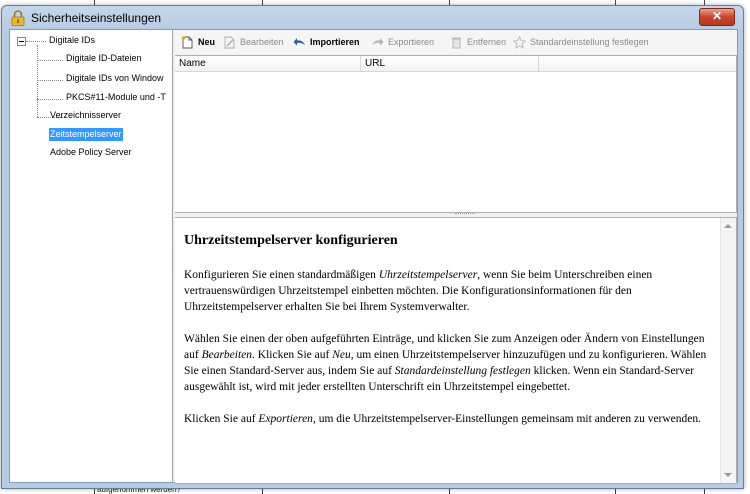 Image resolution: width=750 pixels, height=494 pixels. I want to click on tree-item-adobe-policy-server: Adobe Policy Server, so click(91, 152).